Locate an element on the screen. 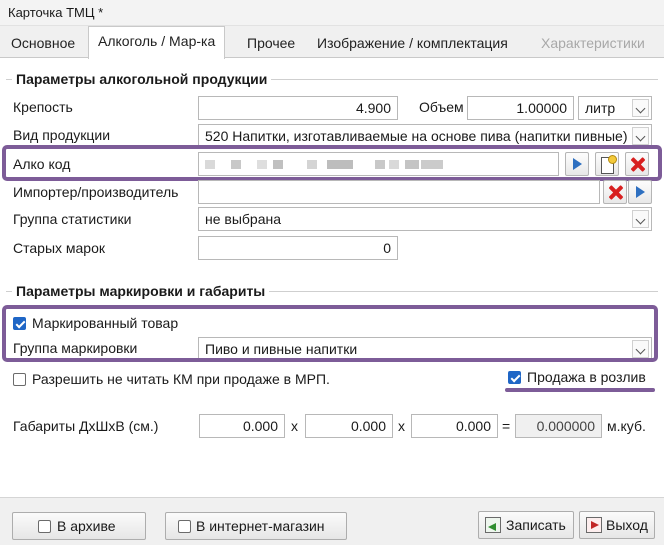 The height and width of the screenshot is (545, 664). tab-image-kit: Изображение / комплектация is located at coordinates (412, 43).